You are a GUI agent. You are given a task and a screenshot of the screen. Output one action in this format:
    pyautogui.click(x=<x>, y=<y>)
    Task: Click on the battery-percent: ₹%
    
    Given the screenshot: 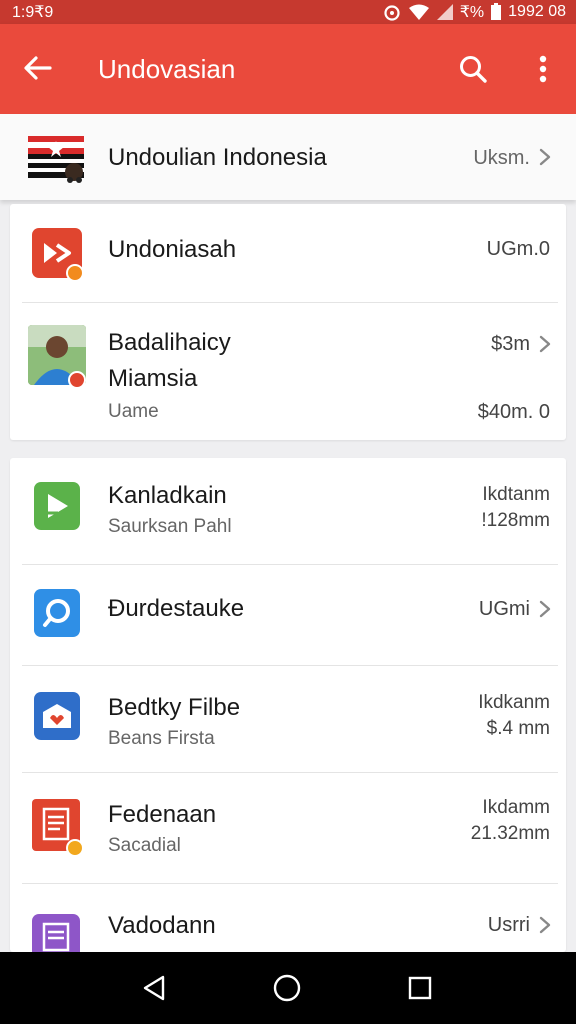 What is the action you would take?
    pyautogui.click(x=472, y=12)
    